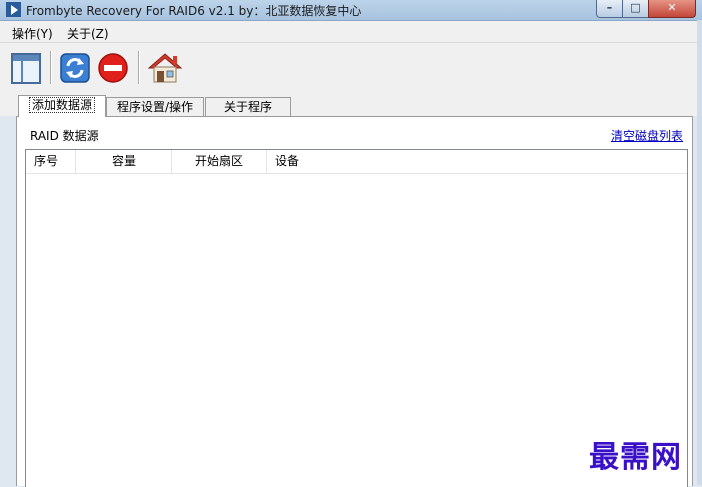 The height and width of the screenshot is (487, 702). What do you see at coordinates (351, 104) in the screenshot?
I see `tab-strip: 添加数据源 程序设置/操作 关于程序` at bounding box center [351, 104].